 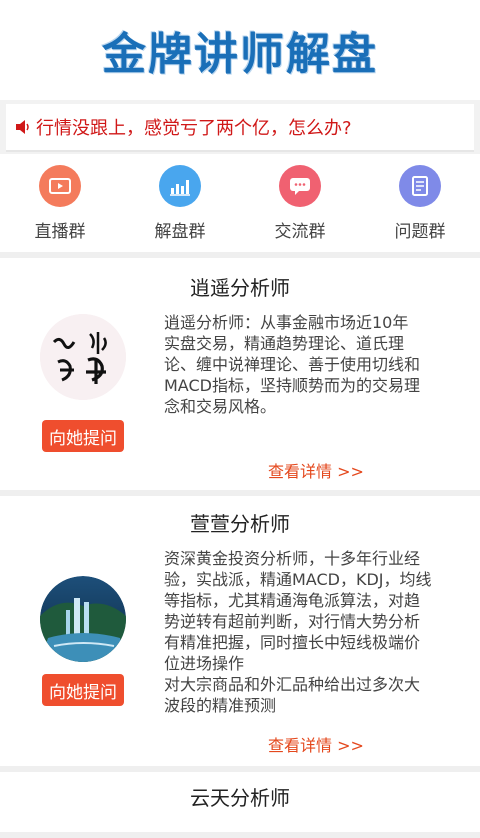 What do you see at coordinates (292, 684) in the screenshot?
I see `desc-line: 对大宗商品和外汇品种给出过多次大` at bounding box center [292, 684].